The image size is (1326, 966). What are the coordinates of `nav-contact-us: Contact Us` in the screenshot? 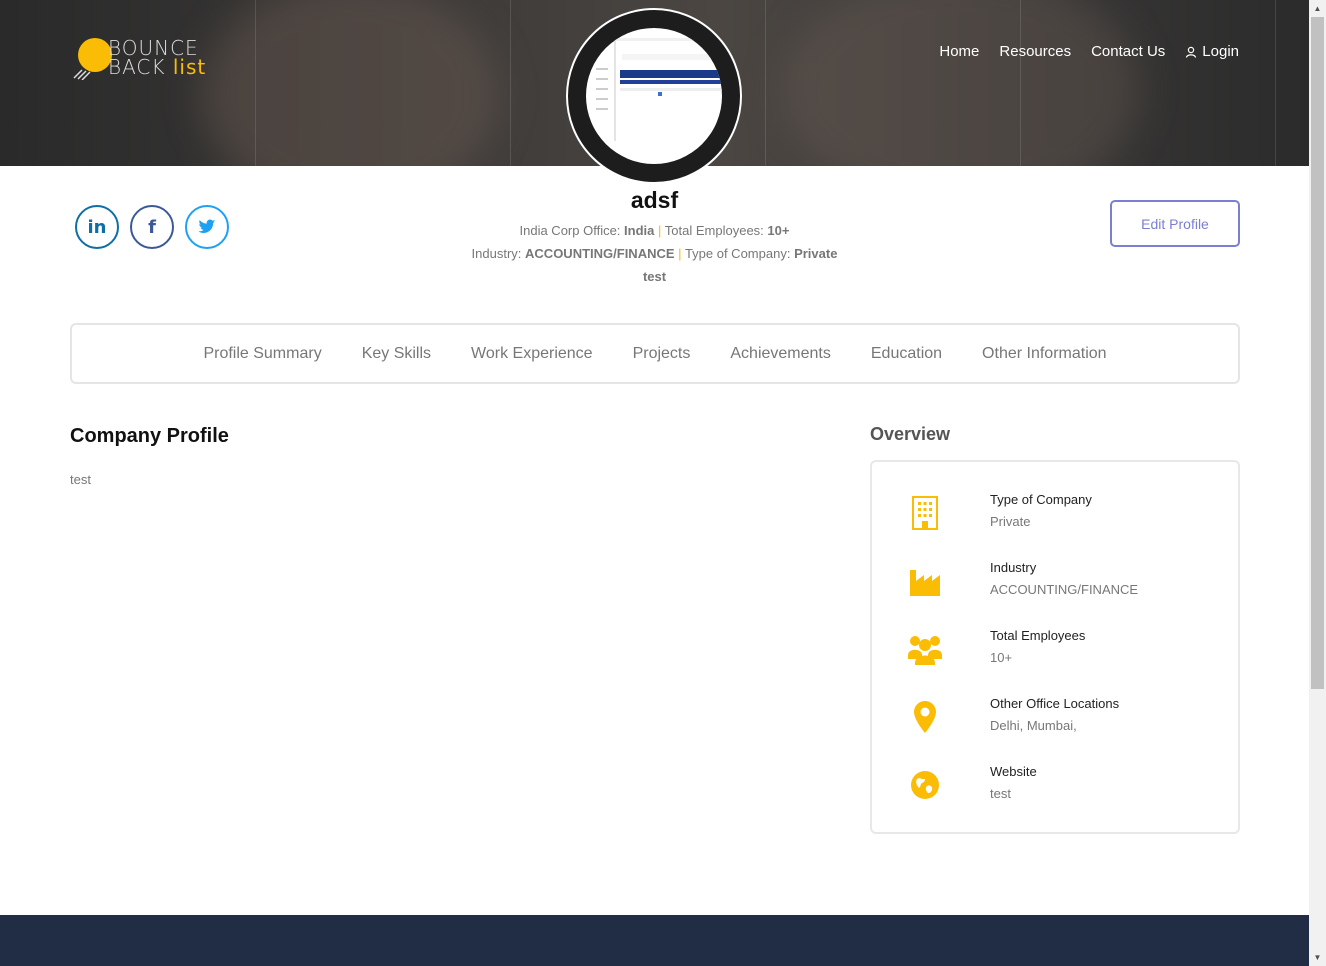 It's located at (1128, 51).